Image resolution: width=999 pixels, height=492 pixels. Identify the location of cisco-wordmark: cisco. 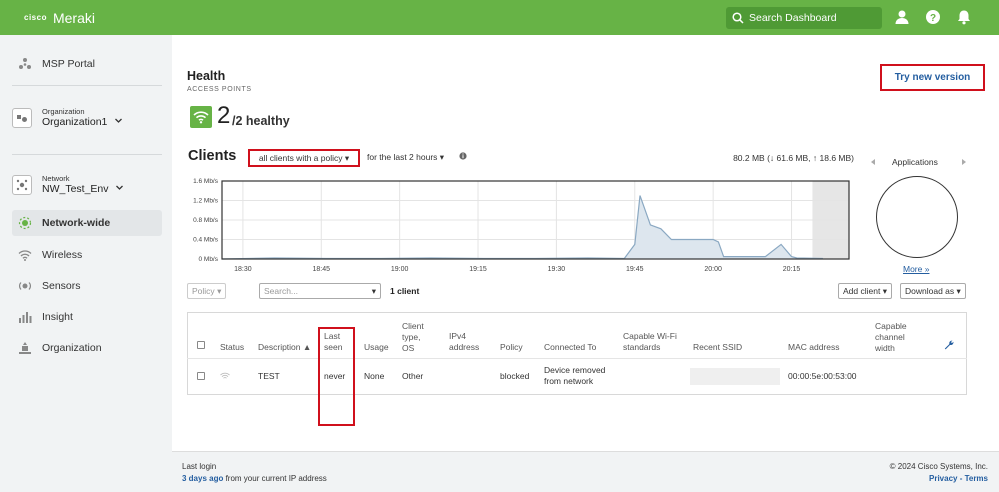
(35, 17).